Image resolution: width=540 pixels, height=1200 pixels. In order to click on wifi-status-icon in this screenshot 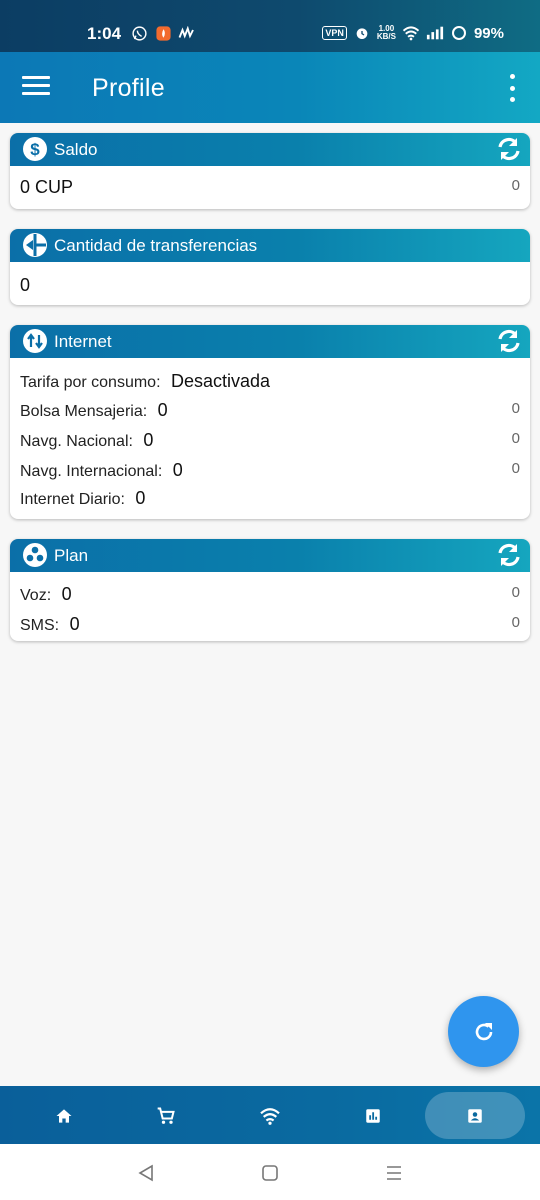, I will do `click(411, 33)`.